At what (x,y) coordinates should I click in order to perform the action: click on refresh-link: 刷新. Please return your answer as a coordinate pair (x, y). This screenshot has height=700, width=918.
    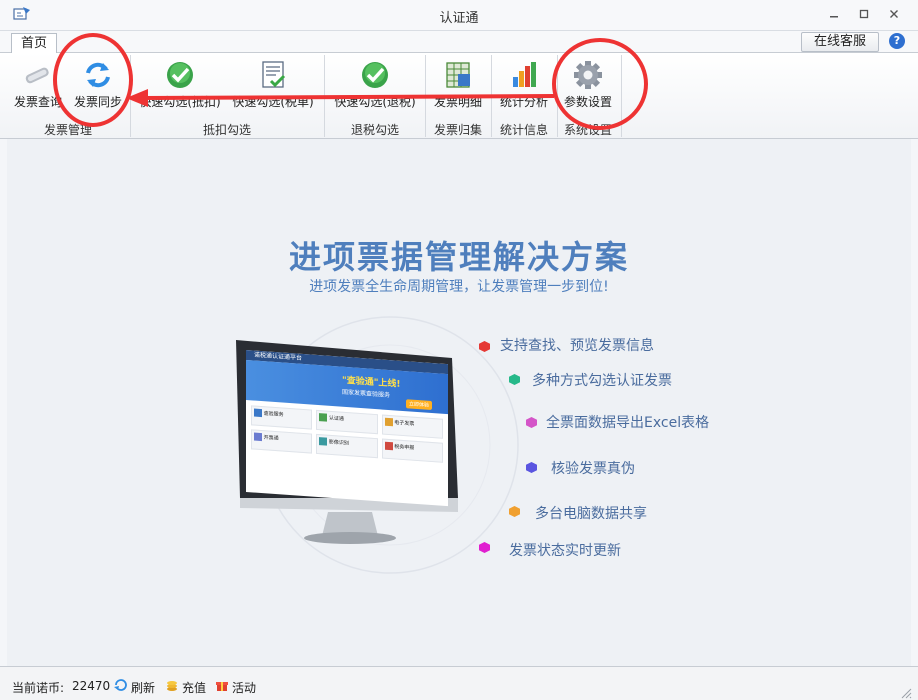
    Looking at the image, I should click on (143, 687).